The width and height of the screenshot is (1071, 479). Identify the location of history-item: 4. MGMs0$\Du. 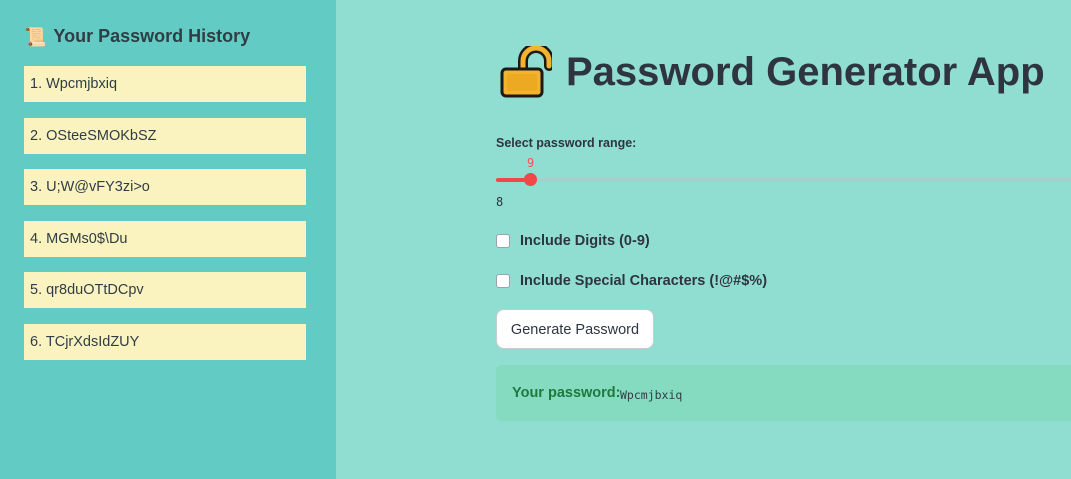
(165, 239).